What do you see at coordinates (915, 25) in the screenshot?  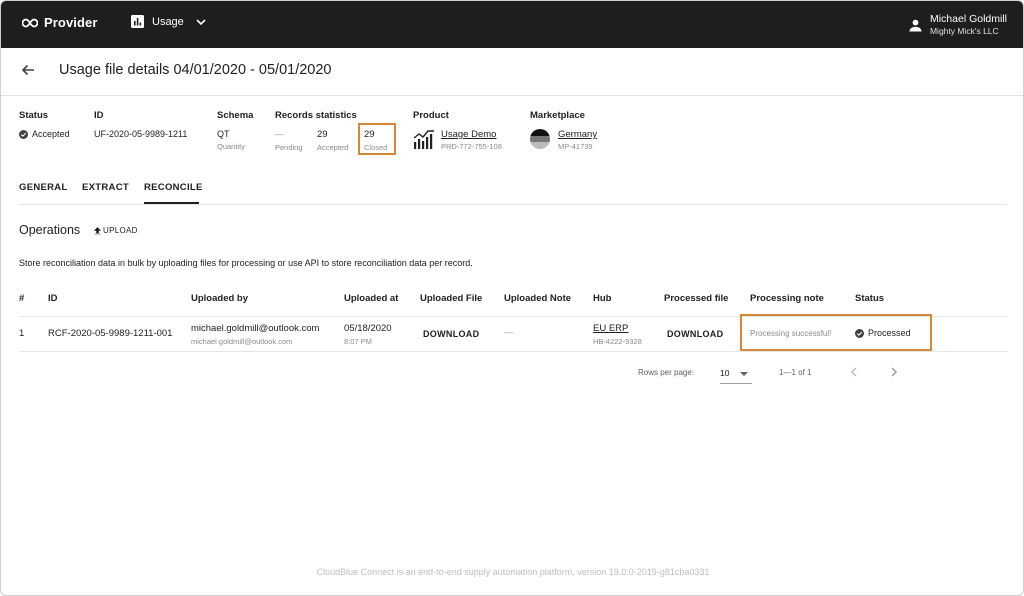 I see `user-icon` at bounding box center [915, 25].